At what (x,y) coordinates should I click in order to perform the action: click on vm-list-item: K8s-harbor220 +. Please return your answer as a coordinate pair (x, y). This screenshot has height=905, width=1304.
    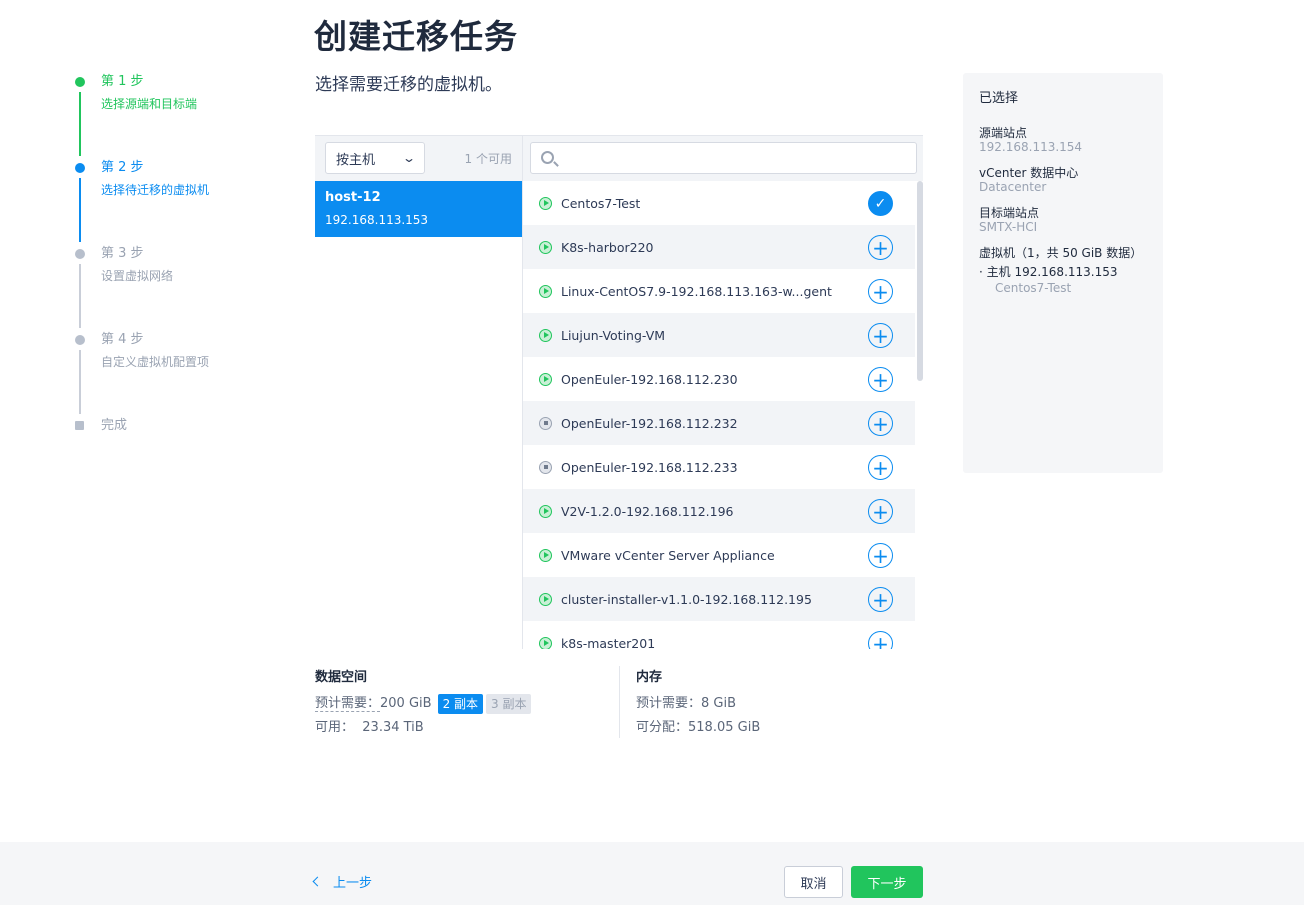
    Looking at the image, I should click on (719, 247).